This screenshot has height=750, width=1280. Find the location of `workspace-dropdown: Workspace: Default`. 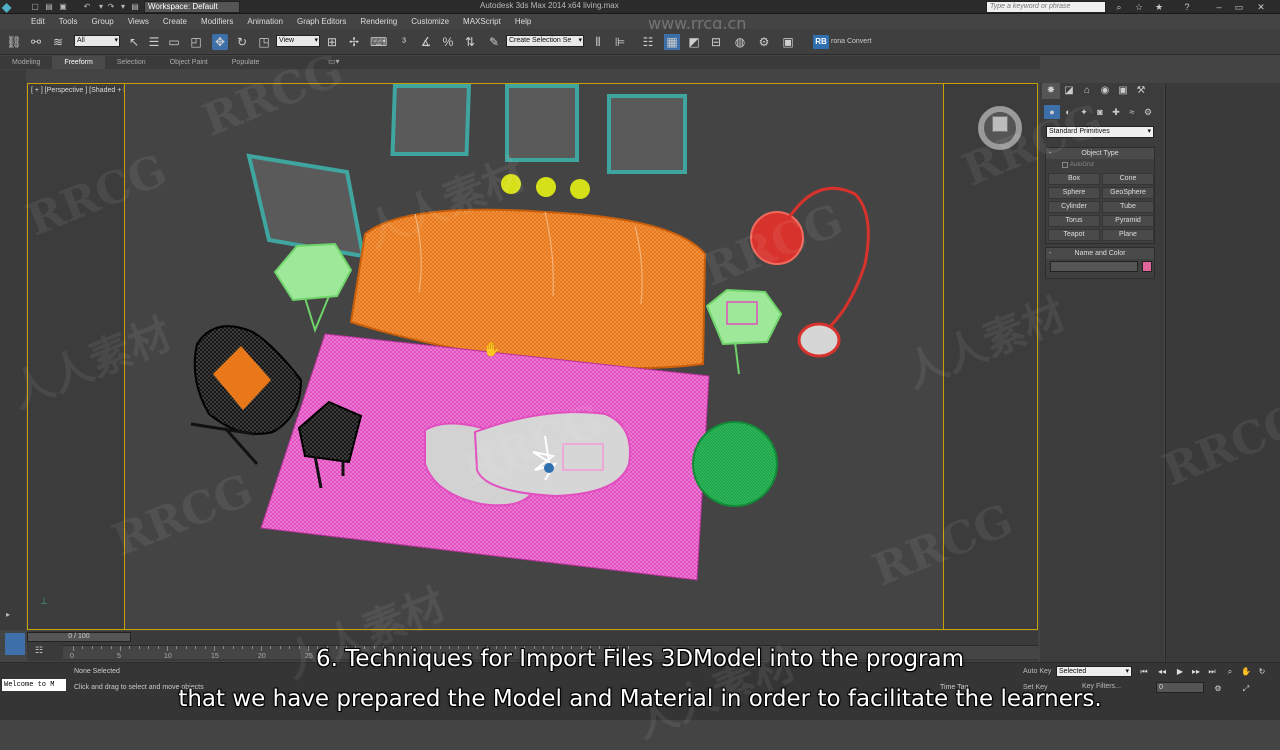

workspace-dropdown: Workspace: Default is located at coordinates (192, 7).